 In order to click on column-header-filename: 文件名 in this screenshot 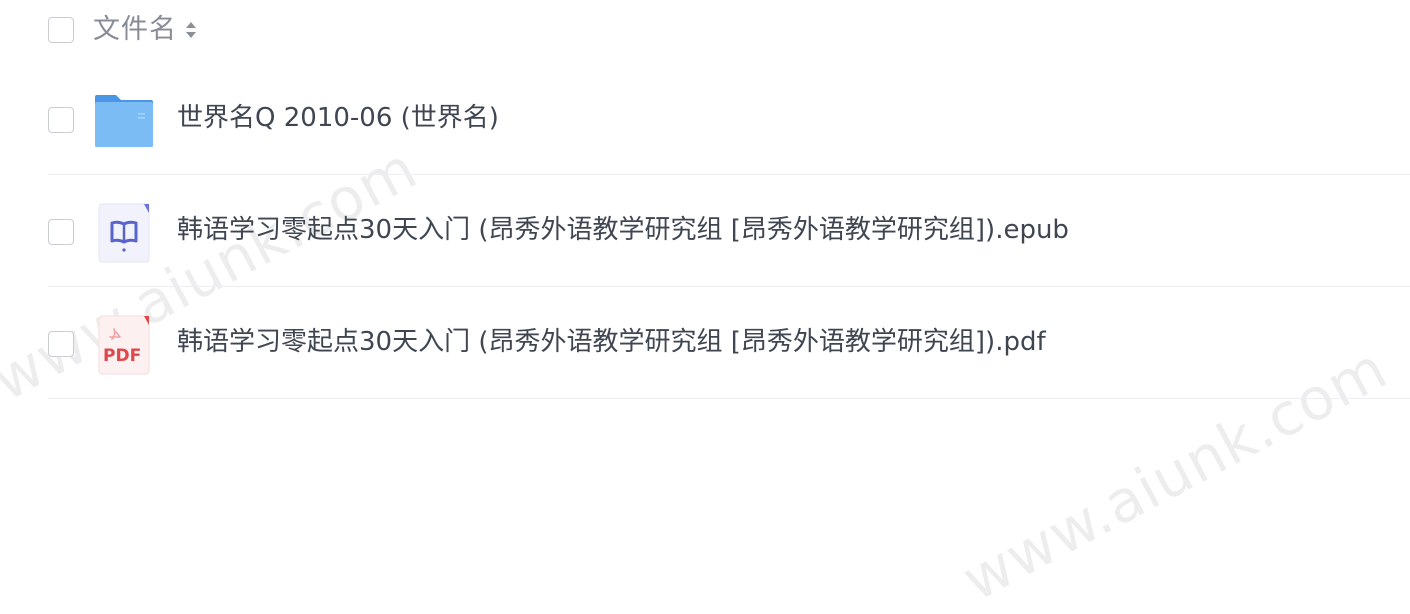, I will do `click(135, 30)`.